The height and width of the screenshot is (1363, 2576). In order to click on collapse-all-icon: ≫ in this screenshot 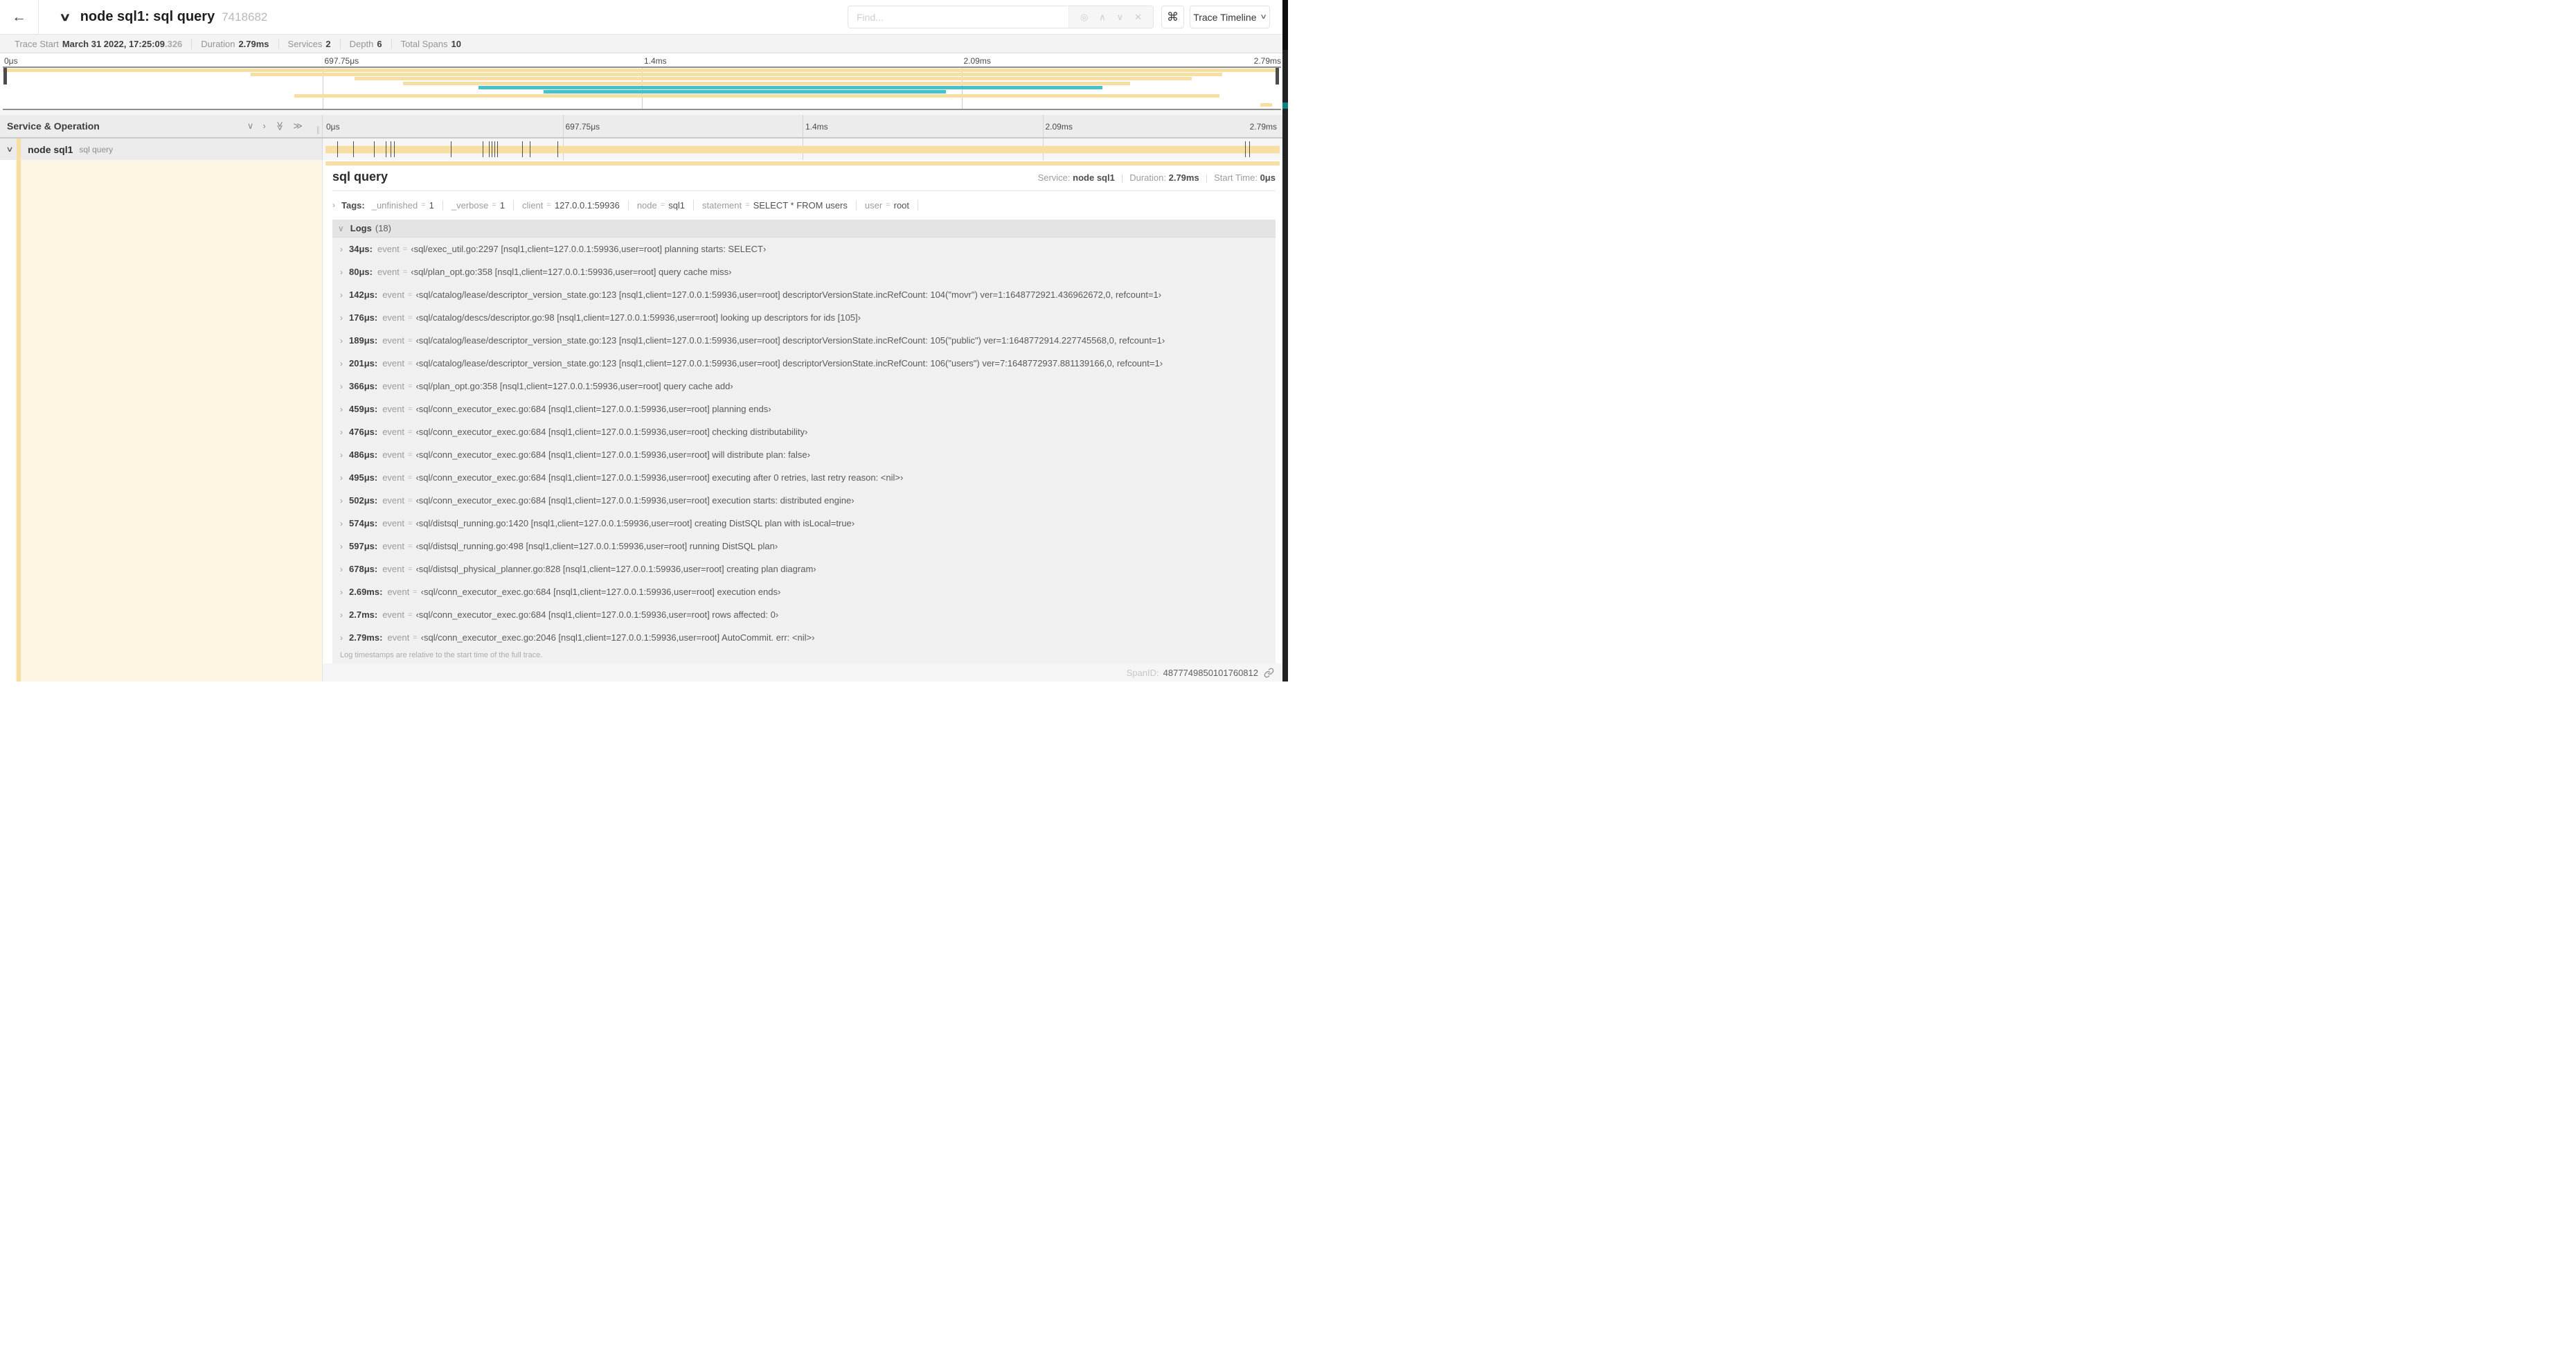, I will do `click(279, 126)`.